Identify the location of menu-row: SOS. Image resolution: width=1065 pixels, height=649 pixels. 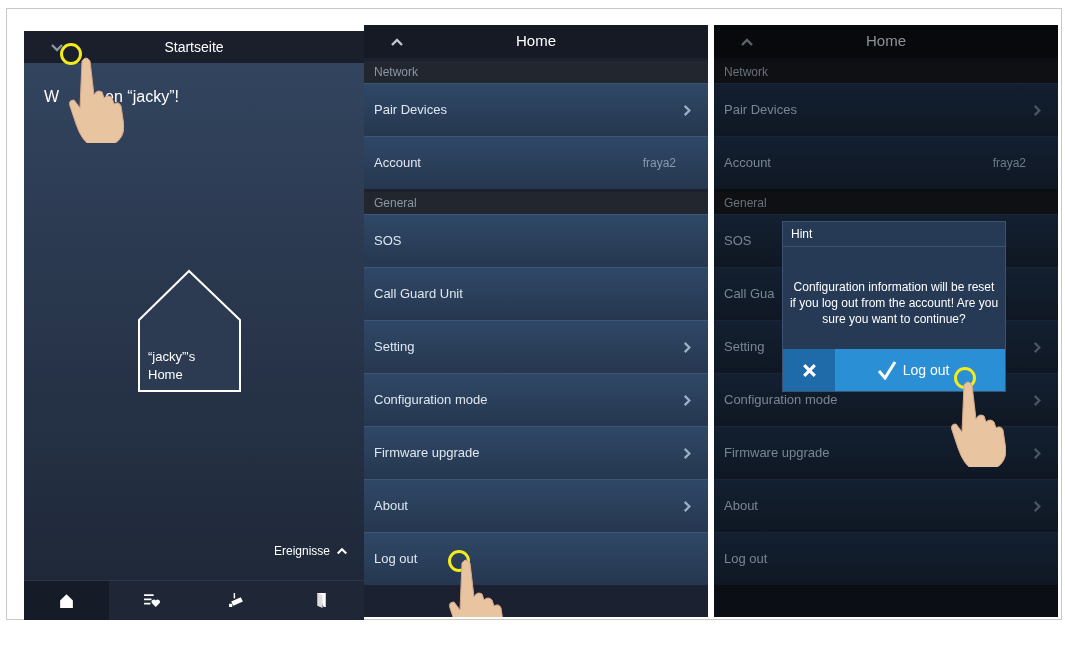
(536, 240).